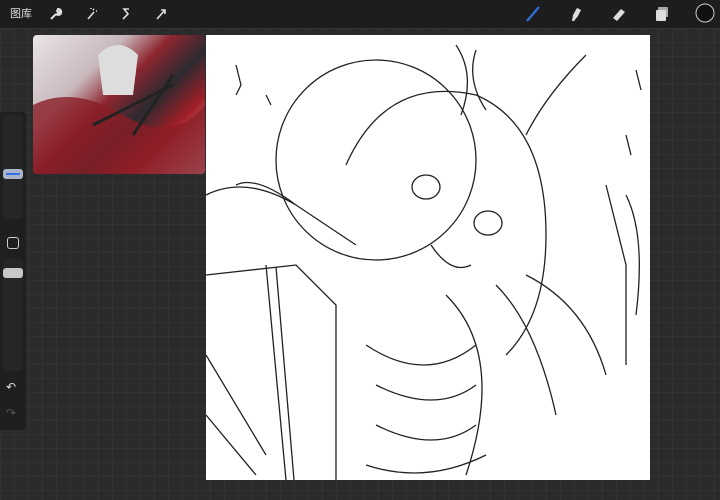 This screenshot has width=720, height=500. I want to click on modify-button, so click(13, 243).